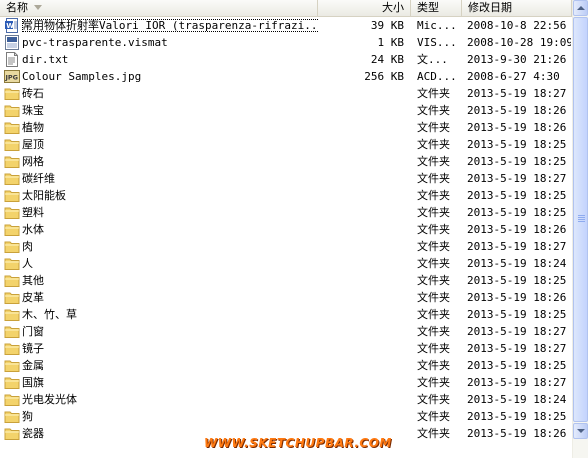 The image size is (588, 458). I want to click on vertical-scrollbar, so click(580, 229).